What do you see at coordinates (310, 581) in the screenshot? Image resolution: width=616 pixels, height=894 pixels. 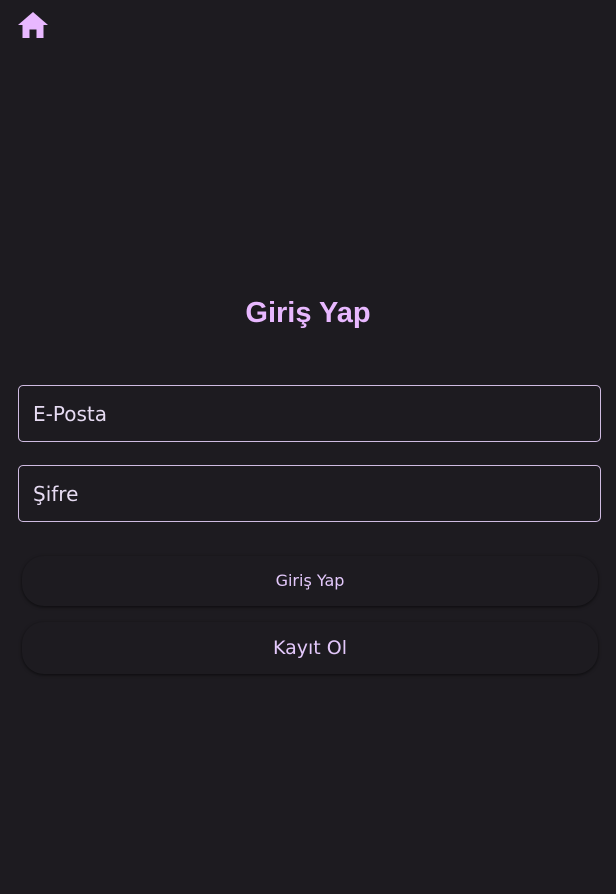 I see `login-button: Giriş Yap` at bounding box center [310, 581].